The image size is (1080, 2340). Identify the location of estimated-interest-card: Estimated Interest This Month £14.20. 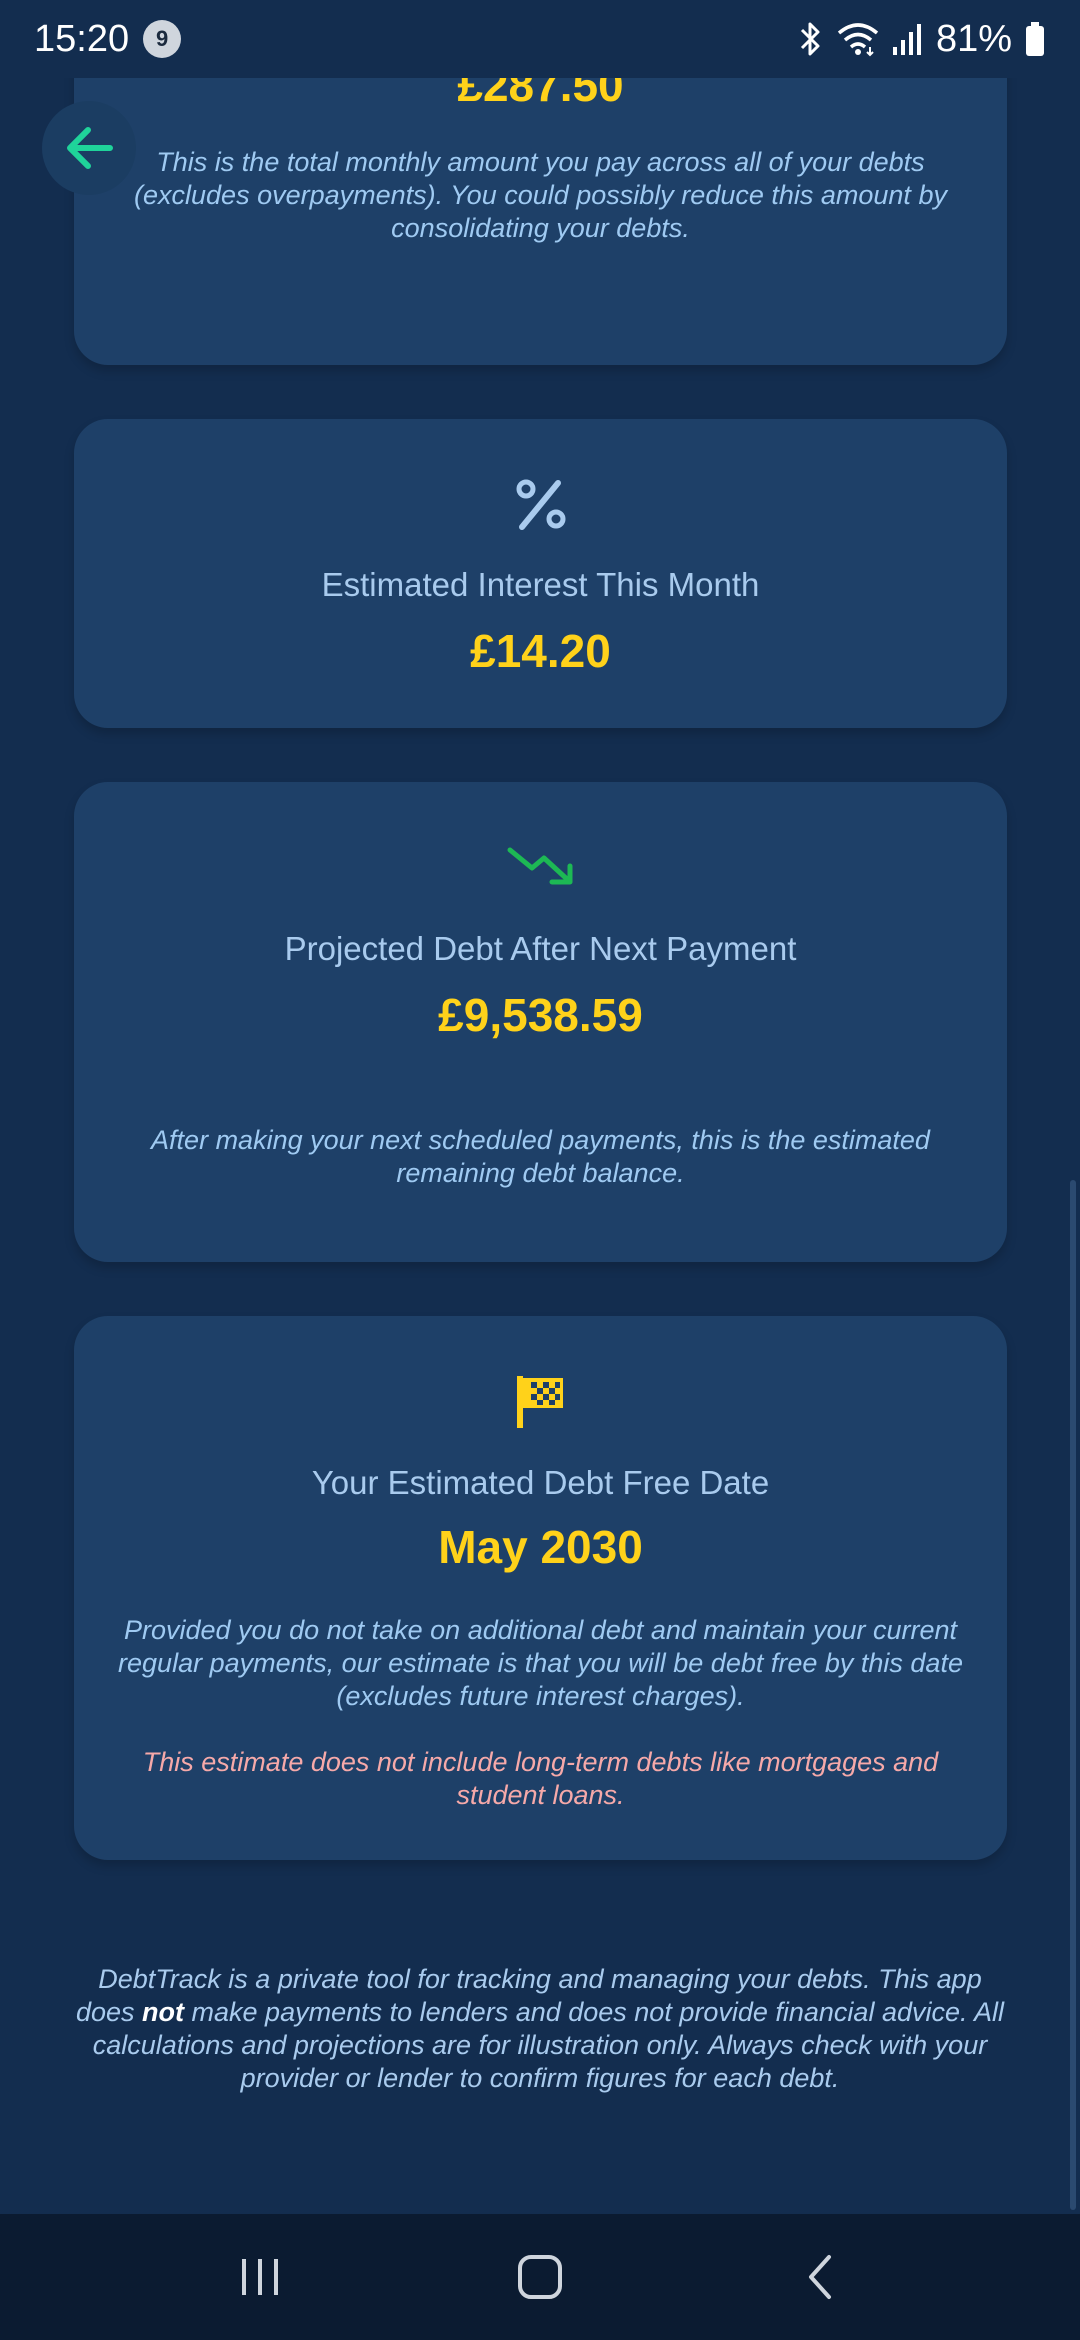
(540, 573).